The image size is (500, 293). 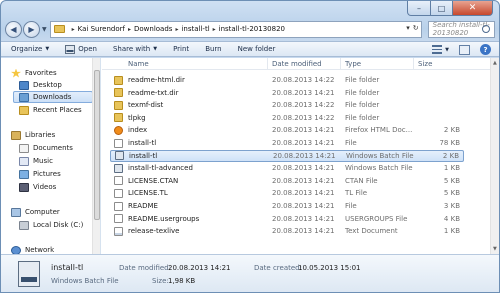 What do you see at coordinates (297, 64) in the screenshot?
I see `column-header-date: Date modified` at bounding box center [297, 64].